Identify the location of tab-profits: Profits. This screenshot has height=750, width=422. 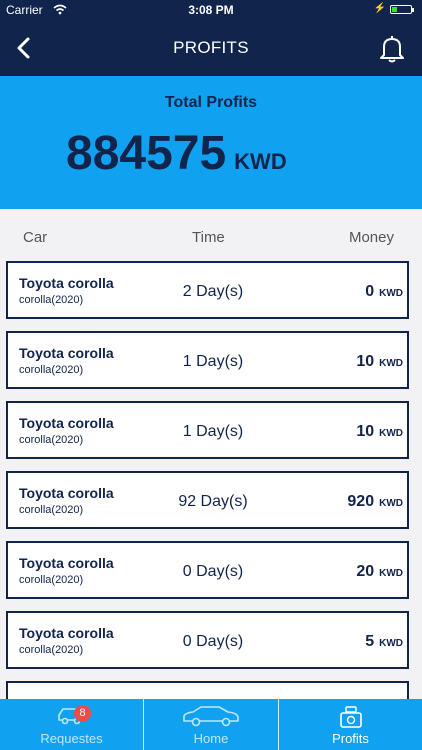
(350, 724).